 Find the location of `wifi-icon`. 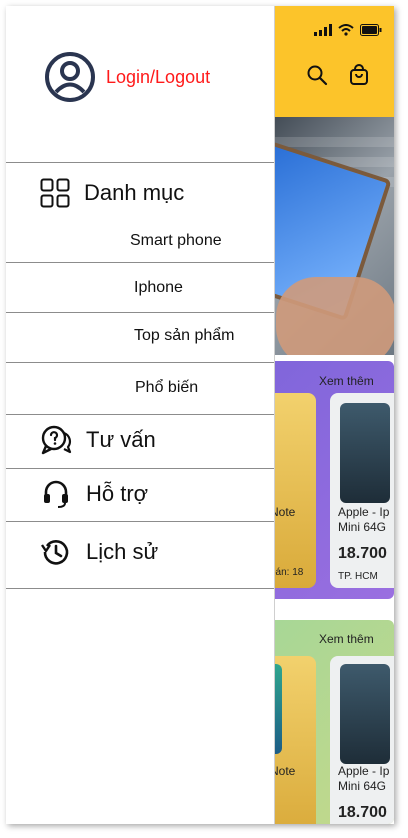

wifi-icon is located at coordinates (346, 30).